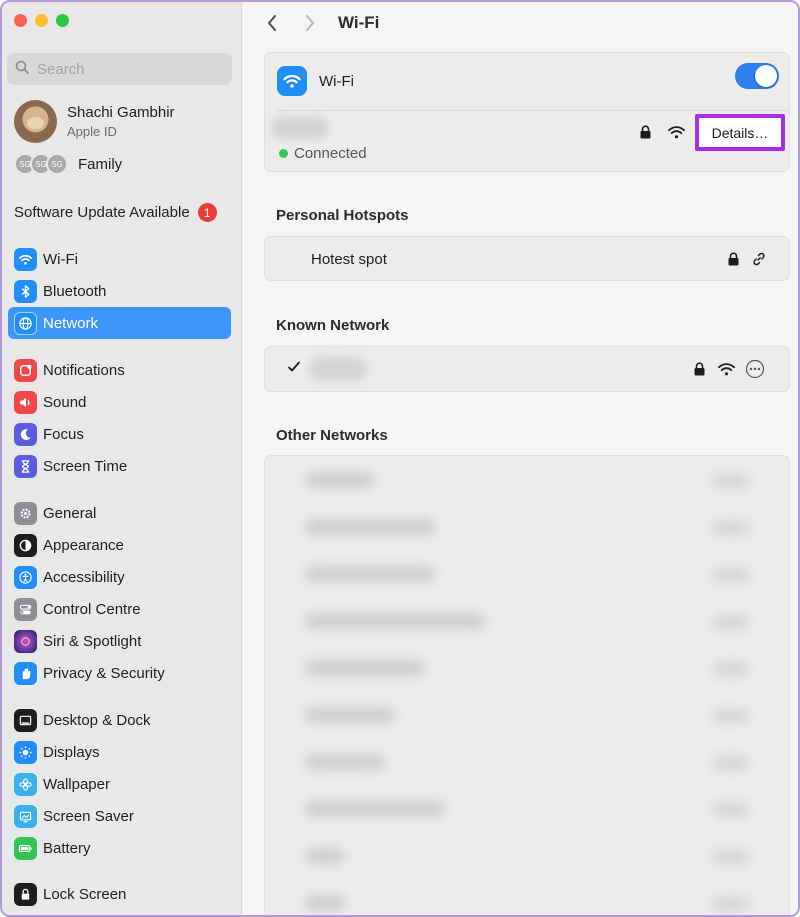 The height and width of the screenshot is (917, 800). What do you see at coordinates (25, 816) in the screenshot?
I see `screensaver-icon` at bounding box center [25, 816].